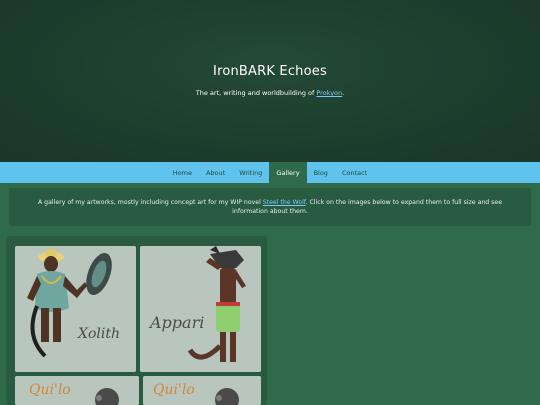  Describe the element at coordinates (354, 172) in the screenshot. I see `nav-contact: Contact` at that location.